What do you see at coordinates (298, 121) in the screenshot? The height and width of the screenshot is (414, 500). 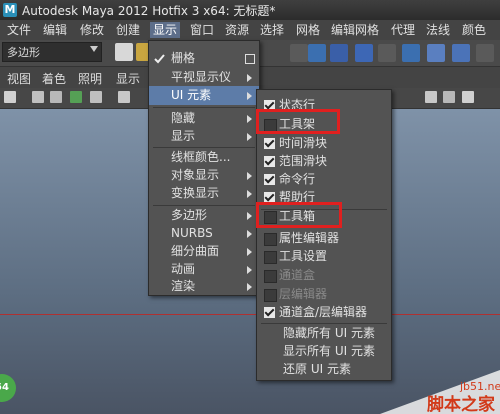 I see `annotation-frame-shelf` at bounding box center [298, 121].